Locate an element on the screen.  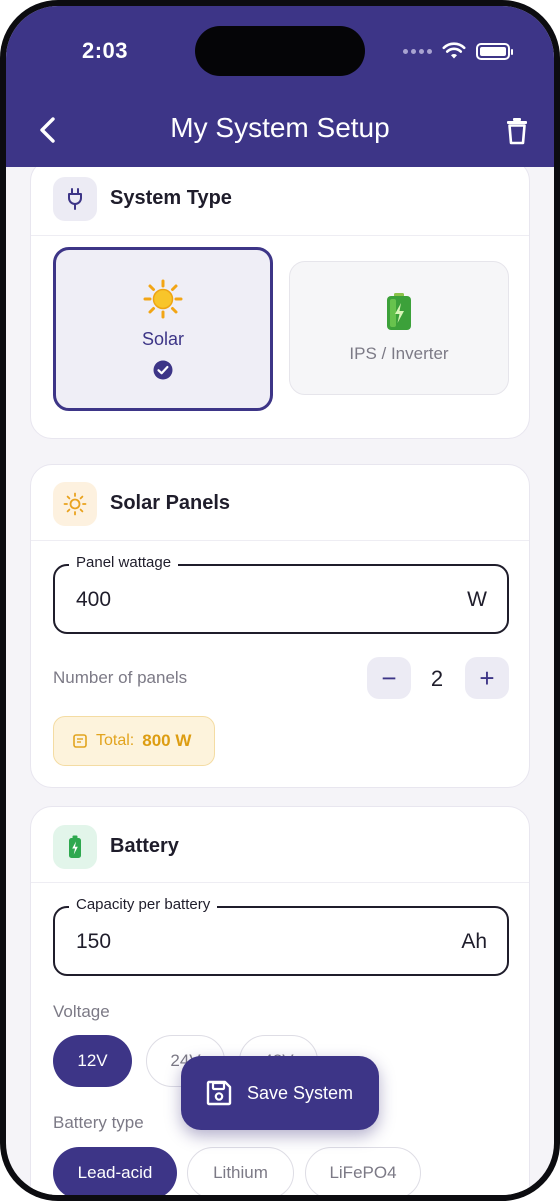
battery-charging-icon is located at coordinates (75, 847).